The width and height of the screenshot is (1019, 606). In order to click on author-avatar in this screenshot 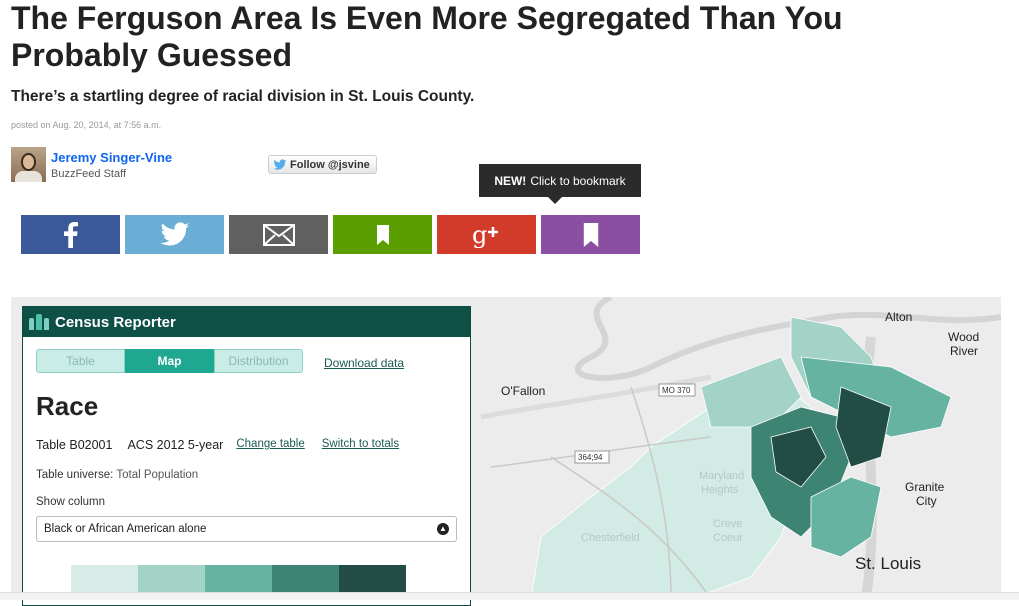, I will do `click(28, 164)`.